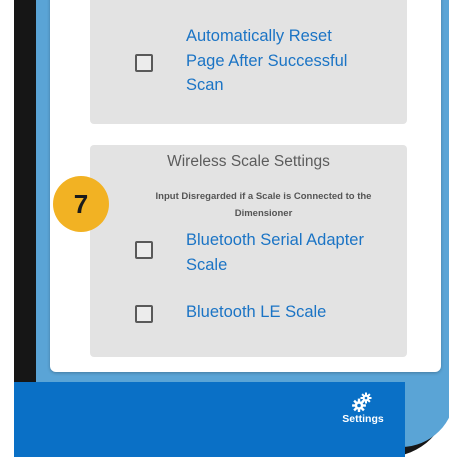 Image resolution: width=449 pixels, height=461 pixels. Describe the element at coordinates (205, 85) in the screenshot. I see `reset-page-label-line: Scan` at that location.